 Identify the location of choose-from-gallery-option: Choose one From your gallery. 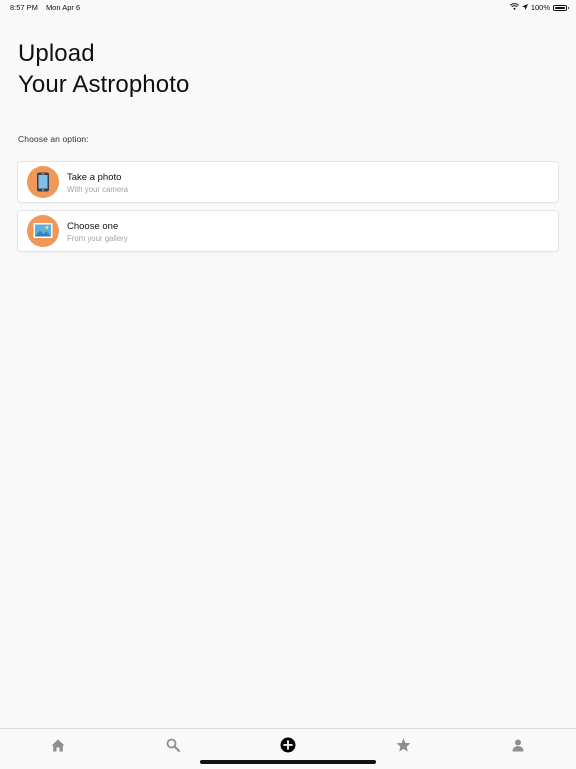
(288, 231).